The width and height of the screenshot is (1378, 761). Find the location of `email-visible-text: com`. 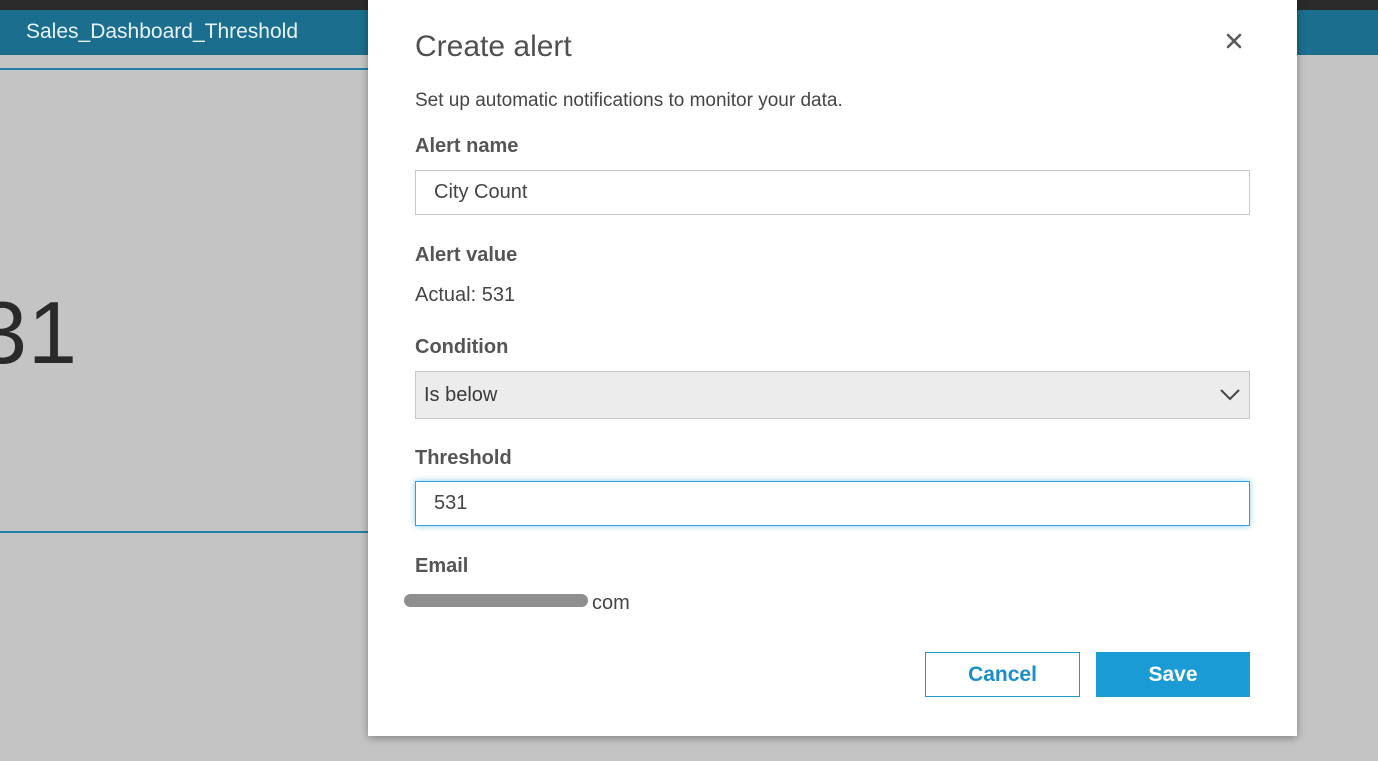

email-visible-text: com is located at coordinates (611, 603).